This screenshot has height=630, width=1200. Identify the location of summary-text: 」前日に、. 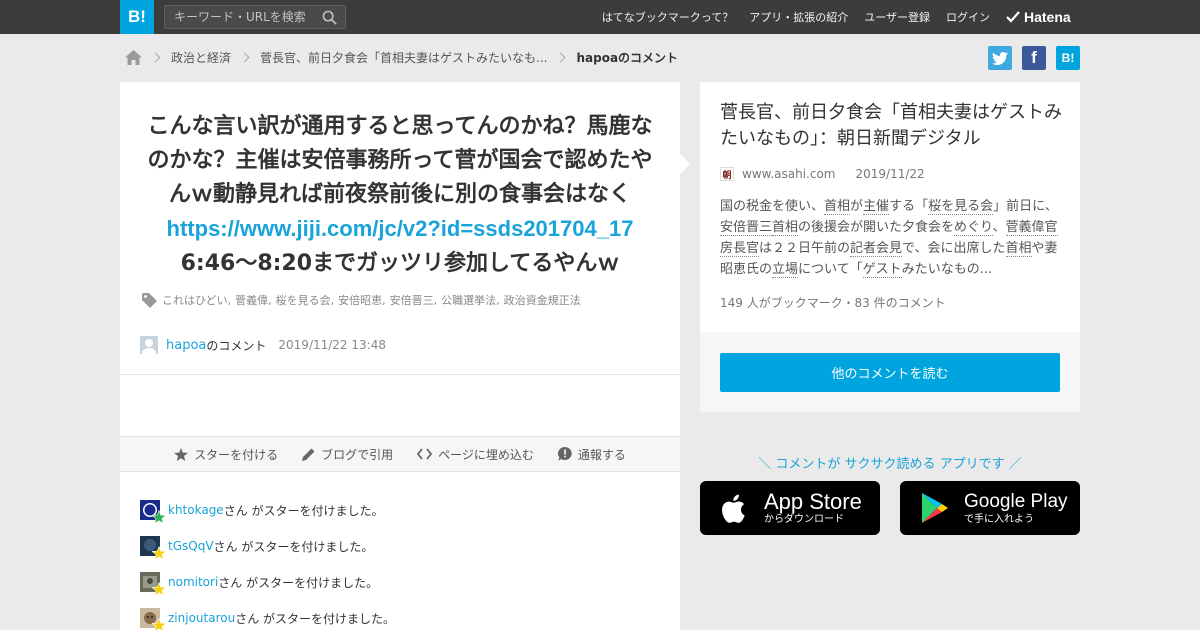
(1025, 206).